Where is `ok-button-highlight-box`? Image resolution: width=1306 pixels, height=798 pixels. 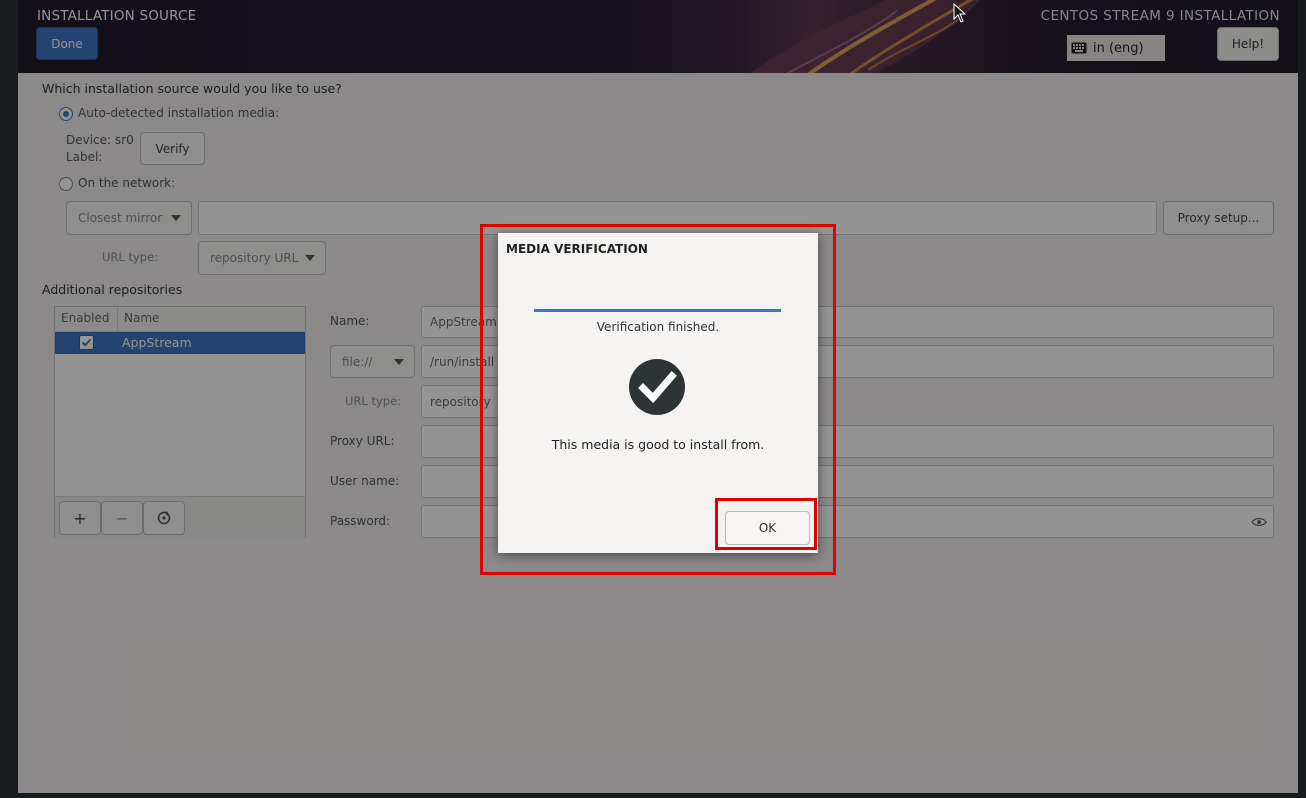
ok-button-highlight-box is located at coordinates (766, 524).